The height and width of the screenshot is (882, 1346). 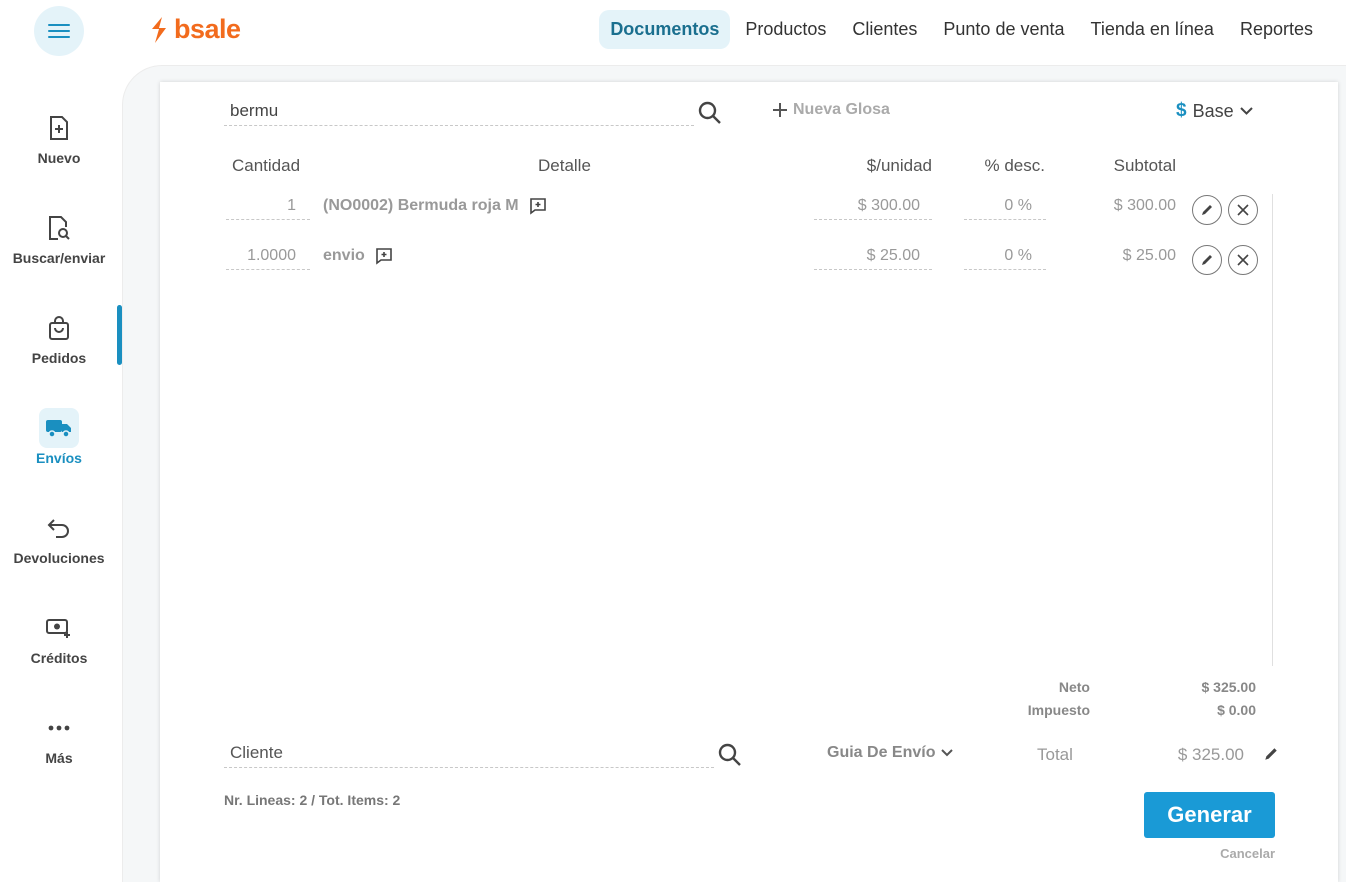 What do you see at coordinates (1276, 29) in the screenshot?
I see `nav-reportes: Reportes` at bounding box center [1276, 29].